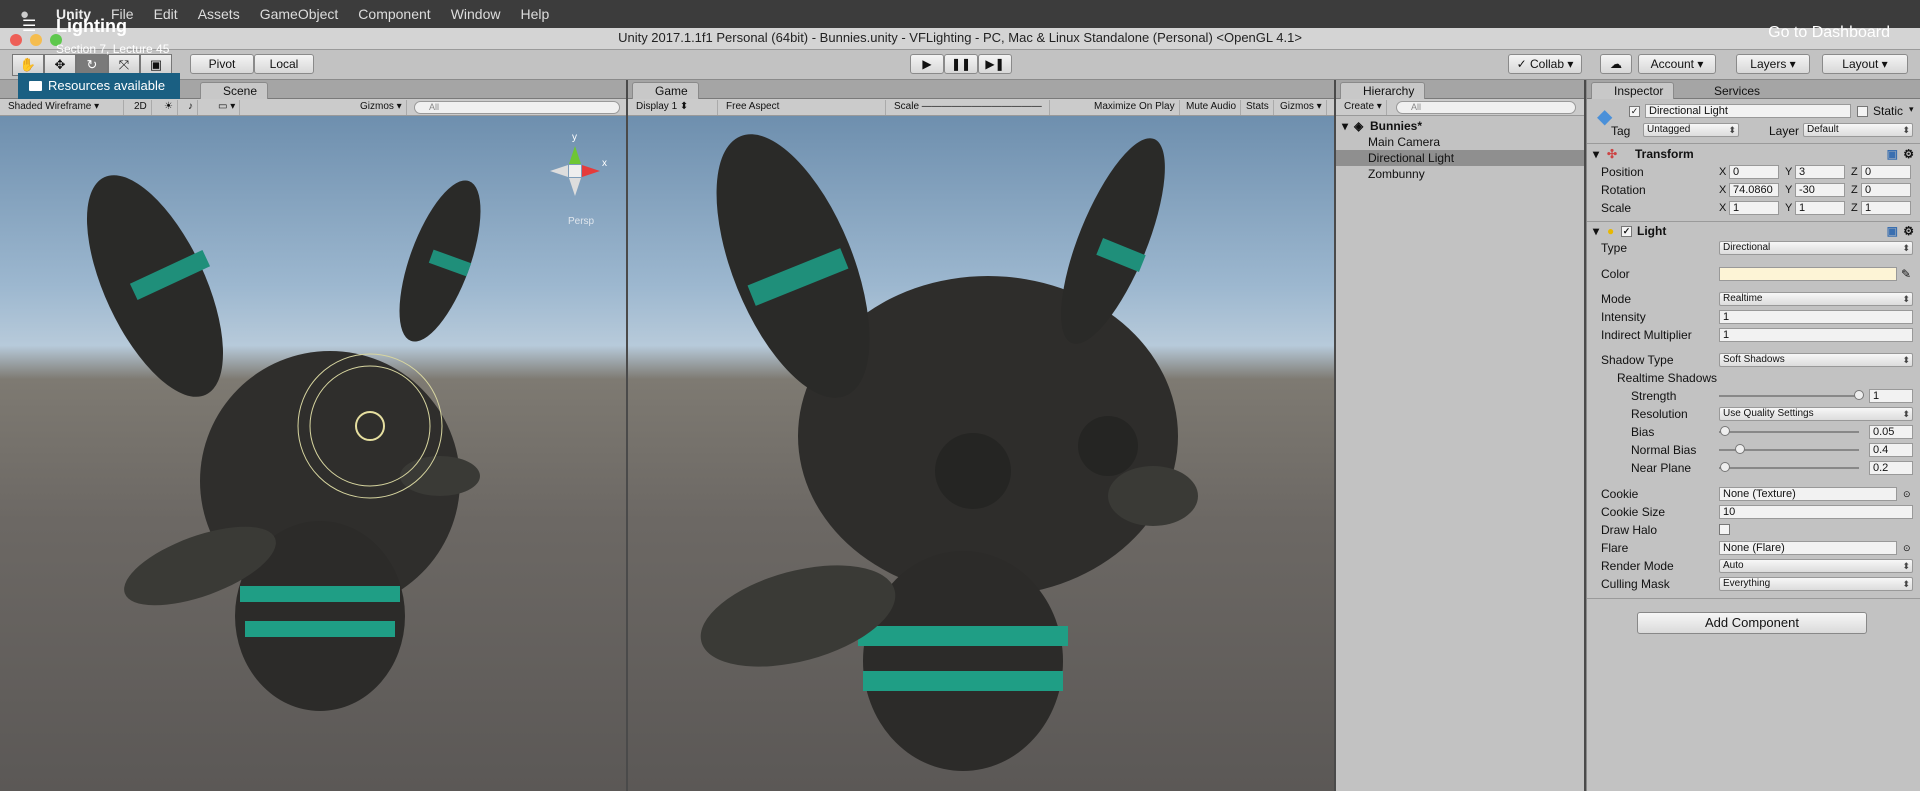 This screenshot has height=791, width=1920. What do you see at coordinates (1258, 107) in the screenshot?
I see `stats-toggle: Stats` at bounding box center [1258, 107].